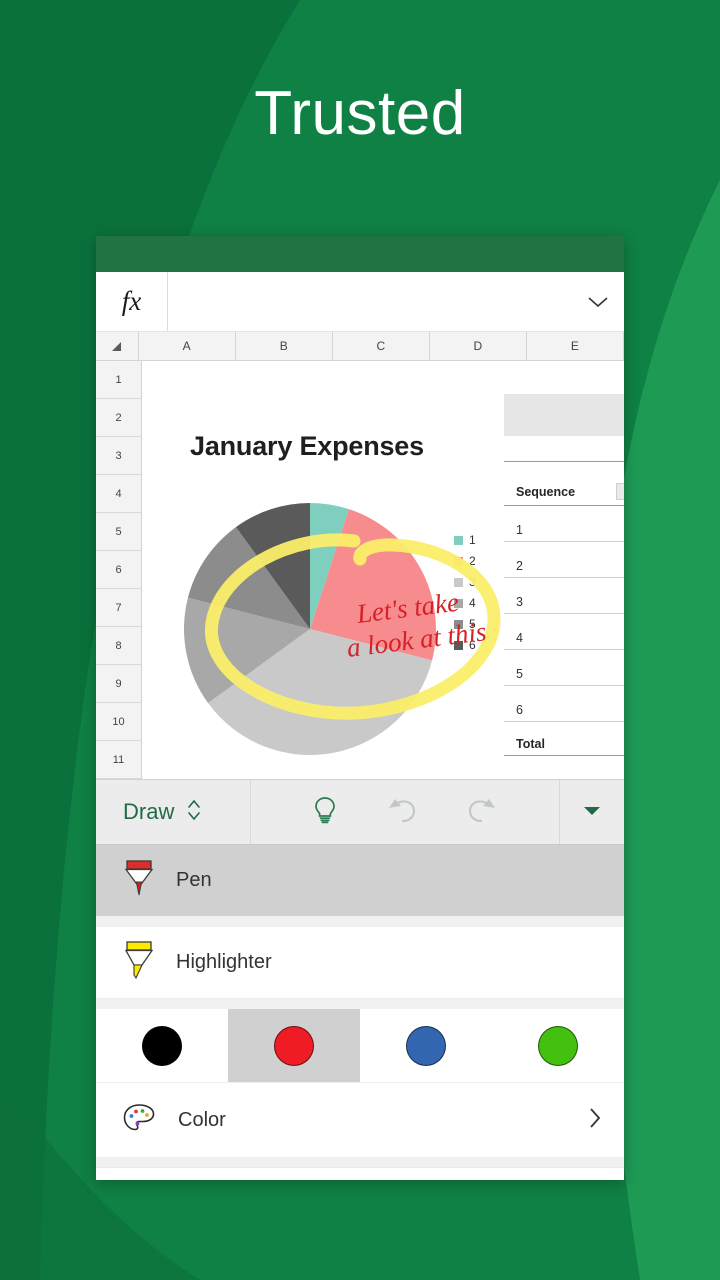 The width and height of the screenshot is (720, 1280). What do you see at coordinates (465, 603) in the screenshot?
I see `legend-item: 4` at bounding box center [465, 603].